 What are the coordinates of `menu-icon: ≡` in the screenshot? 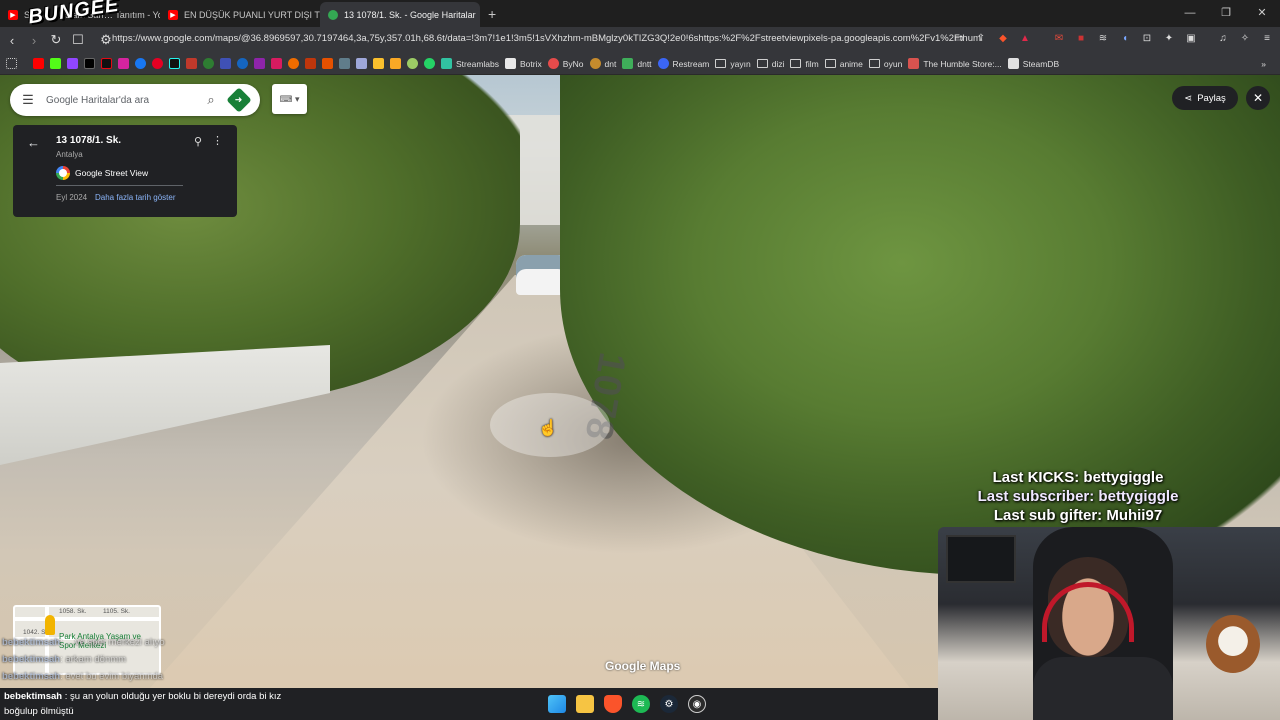 It's located at (1267, 38).